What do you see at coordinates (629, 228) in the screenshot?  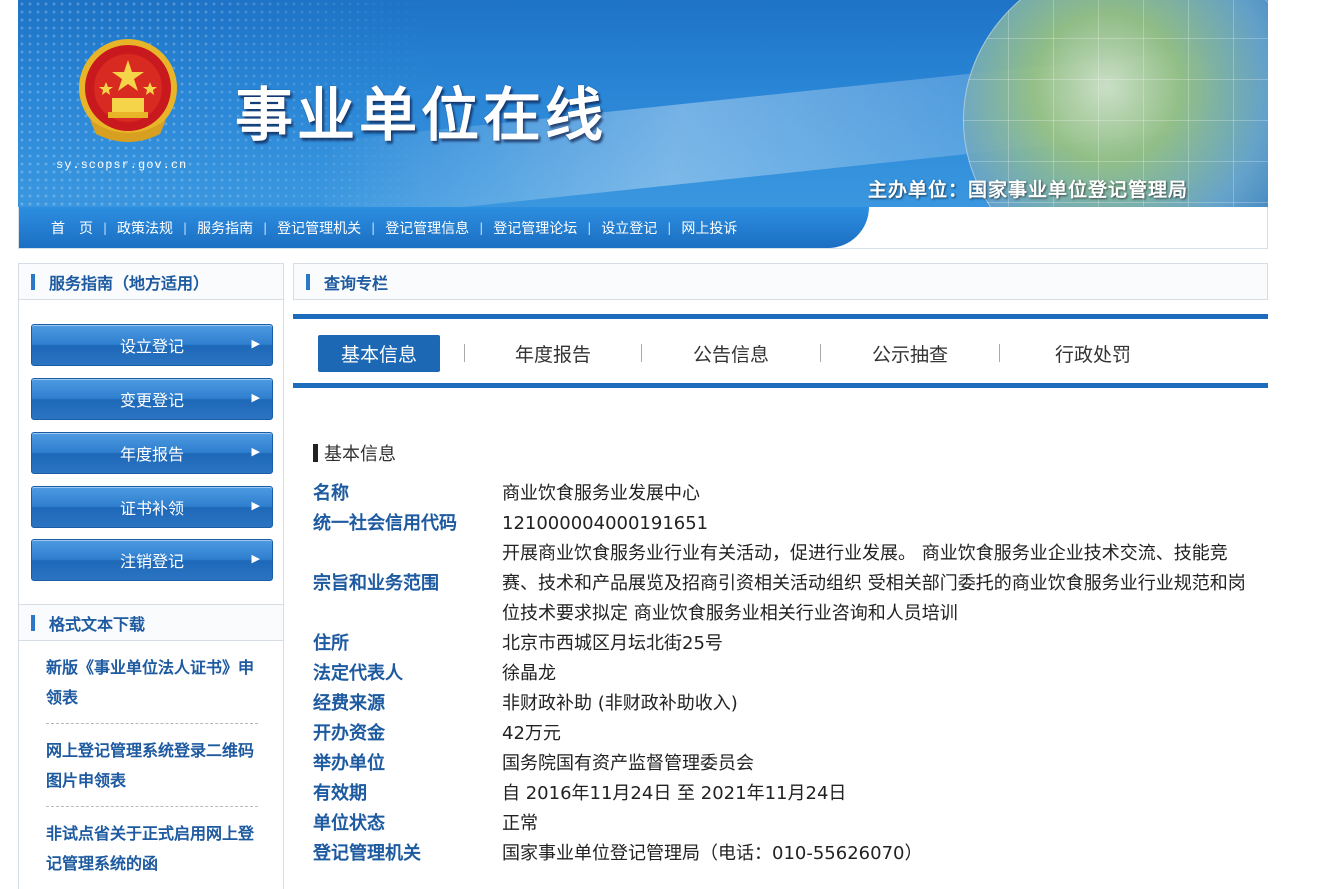 I see `nav-item-establish-registration: 设立登记` at bounding box center [629, 228].